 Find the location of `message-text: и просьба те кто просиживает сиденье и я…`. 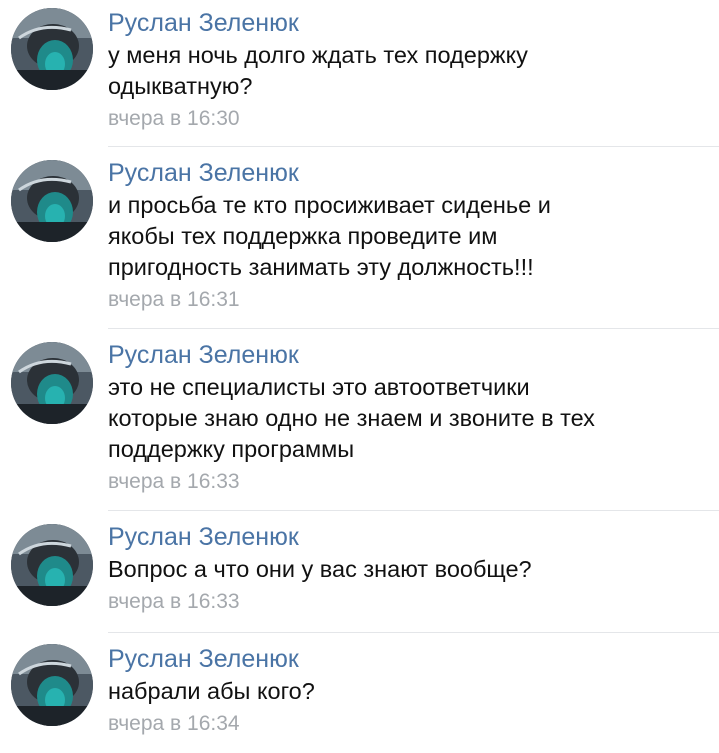

message-text: и просьба те кто просиживает сиденье и я… is located at coordinates (329, 236).